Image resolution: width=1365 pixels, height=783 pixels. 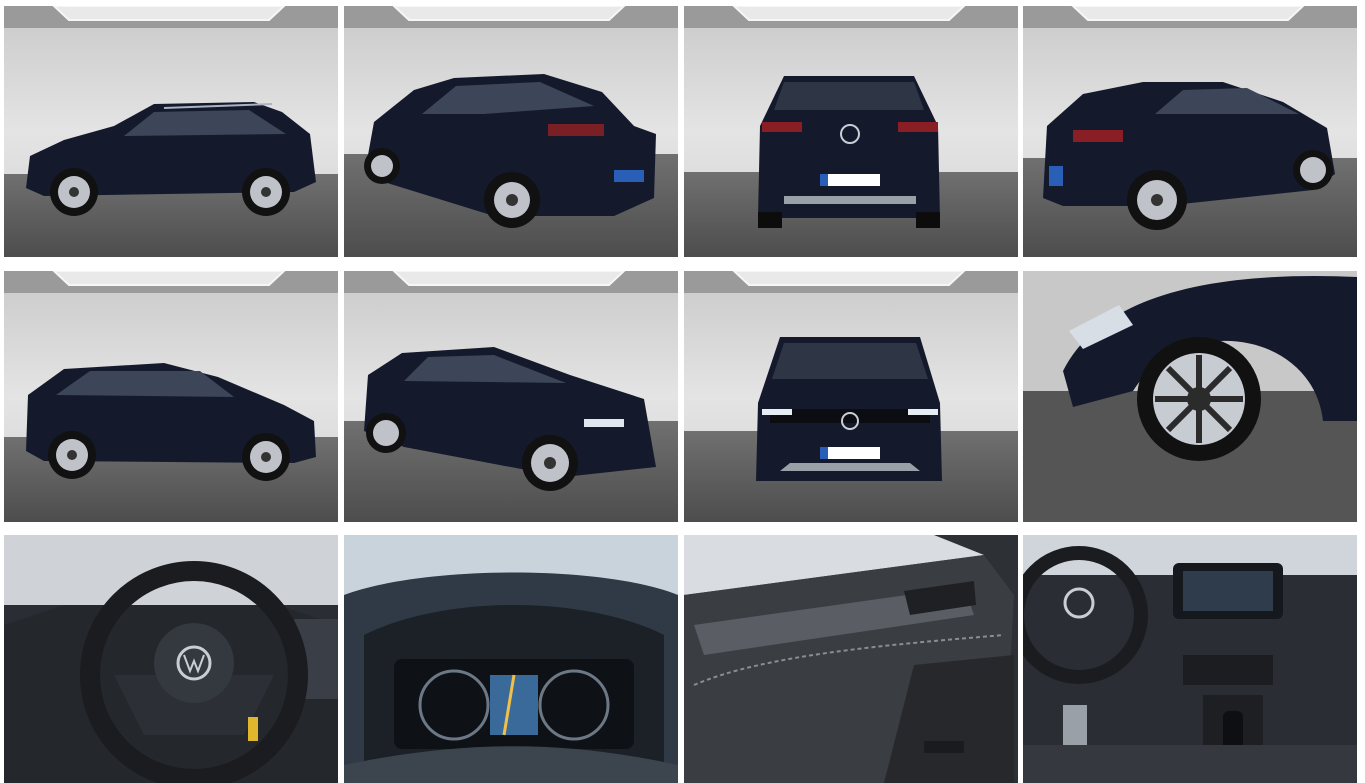 I want to click on dashboard-icon, so click(x=1190, y=659).